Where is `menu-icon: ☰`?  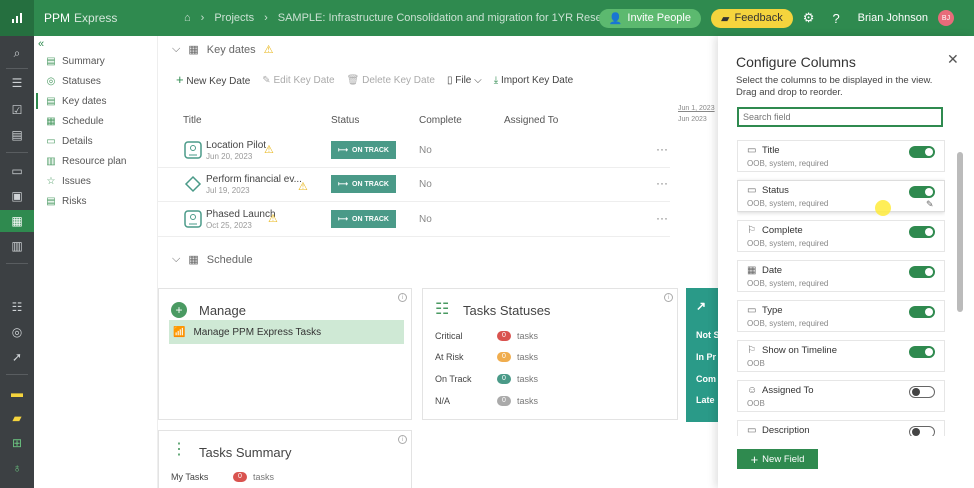 menu-icon: ☰ is located at coordinates (17, 83).